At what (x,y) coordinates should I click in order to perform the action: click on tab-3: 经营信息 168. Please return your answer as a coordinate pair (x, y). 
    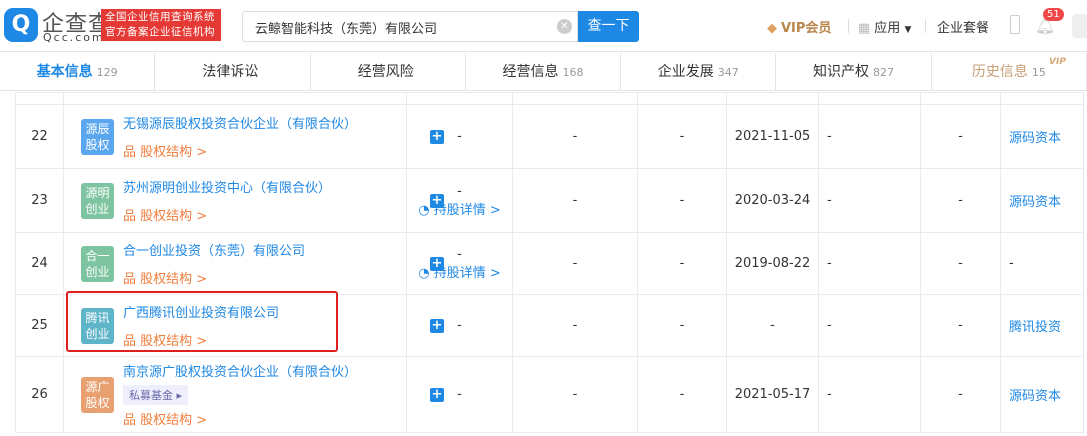
    Looking at the image, I should click on (544, 71).